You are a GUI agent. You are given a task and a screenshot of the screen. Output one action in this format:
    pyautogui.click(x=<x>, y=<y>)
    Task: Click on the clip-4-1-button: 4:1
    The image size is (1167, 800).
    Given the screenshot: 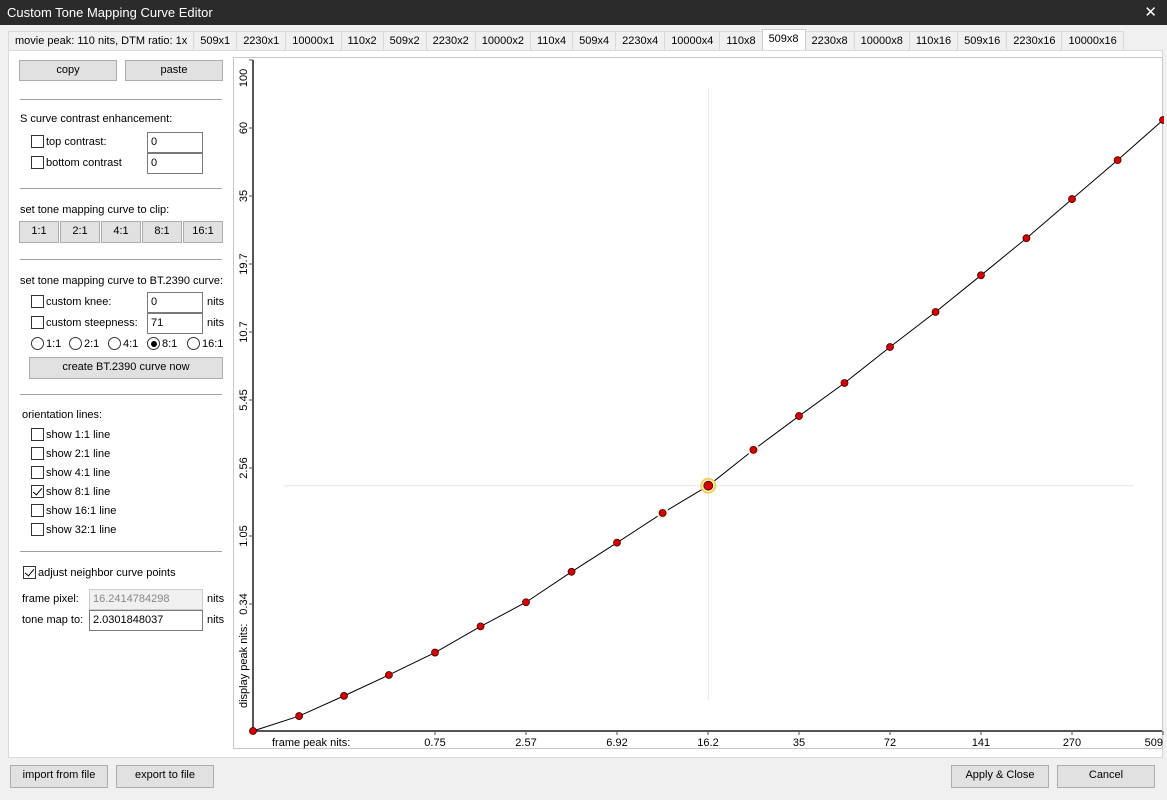 What is the action you would take?
    pyautogui.click(x=121, y=232)
    